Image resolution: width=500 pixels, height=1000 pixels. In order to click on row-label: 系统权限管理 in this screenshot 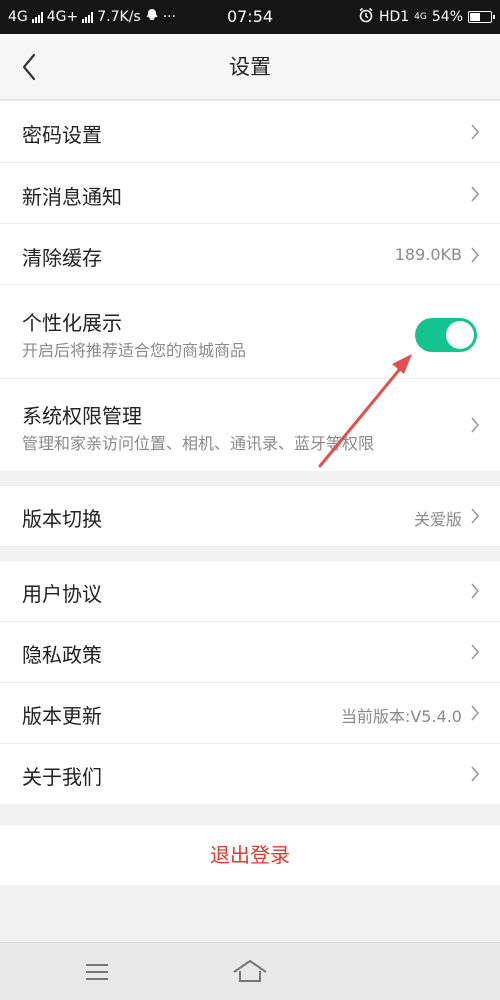, I will do `click(82, 416)`.